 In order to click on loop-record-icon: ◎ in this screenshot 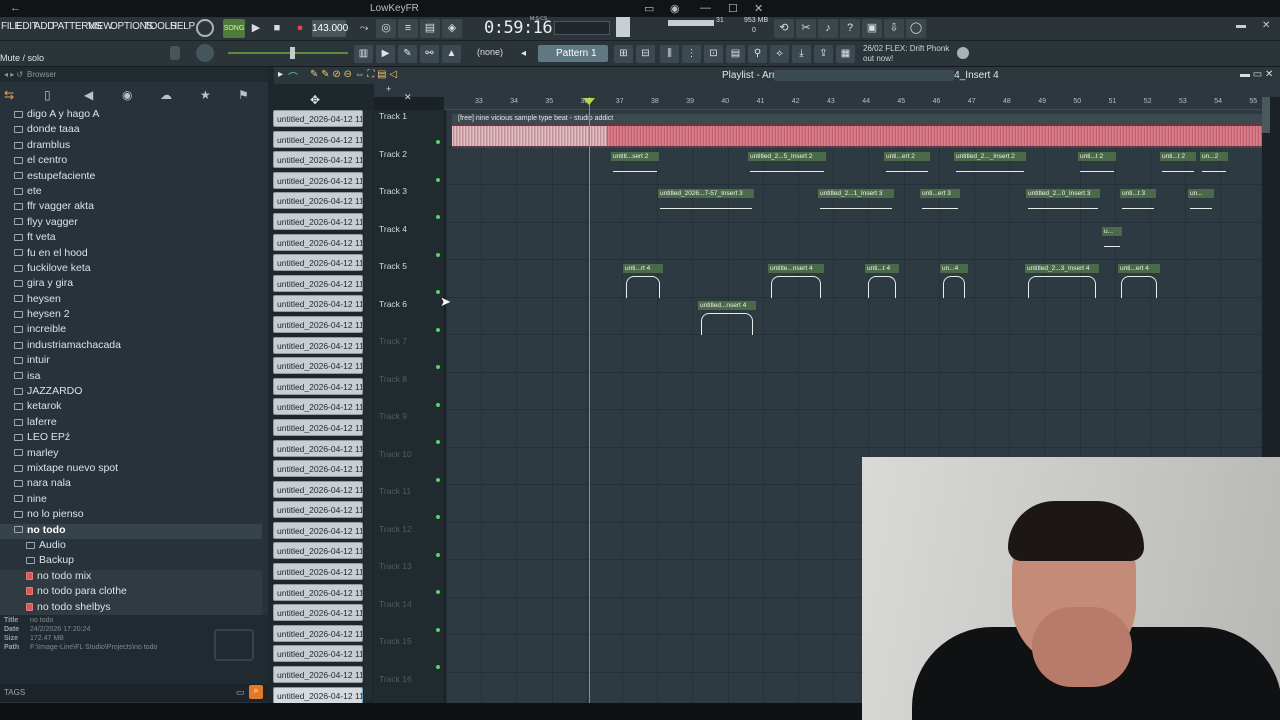, I will do `click(386, 28)`.